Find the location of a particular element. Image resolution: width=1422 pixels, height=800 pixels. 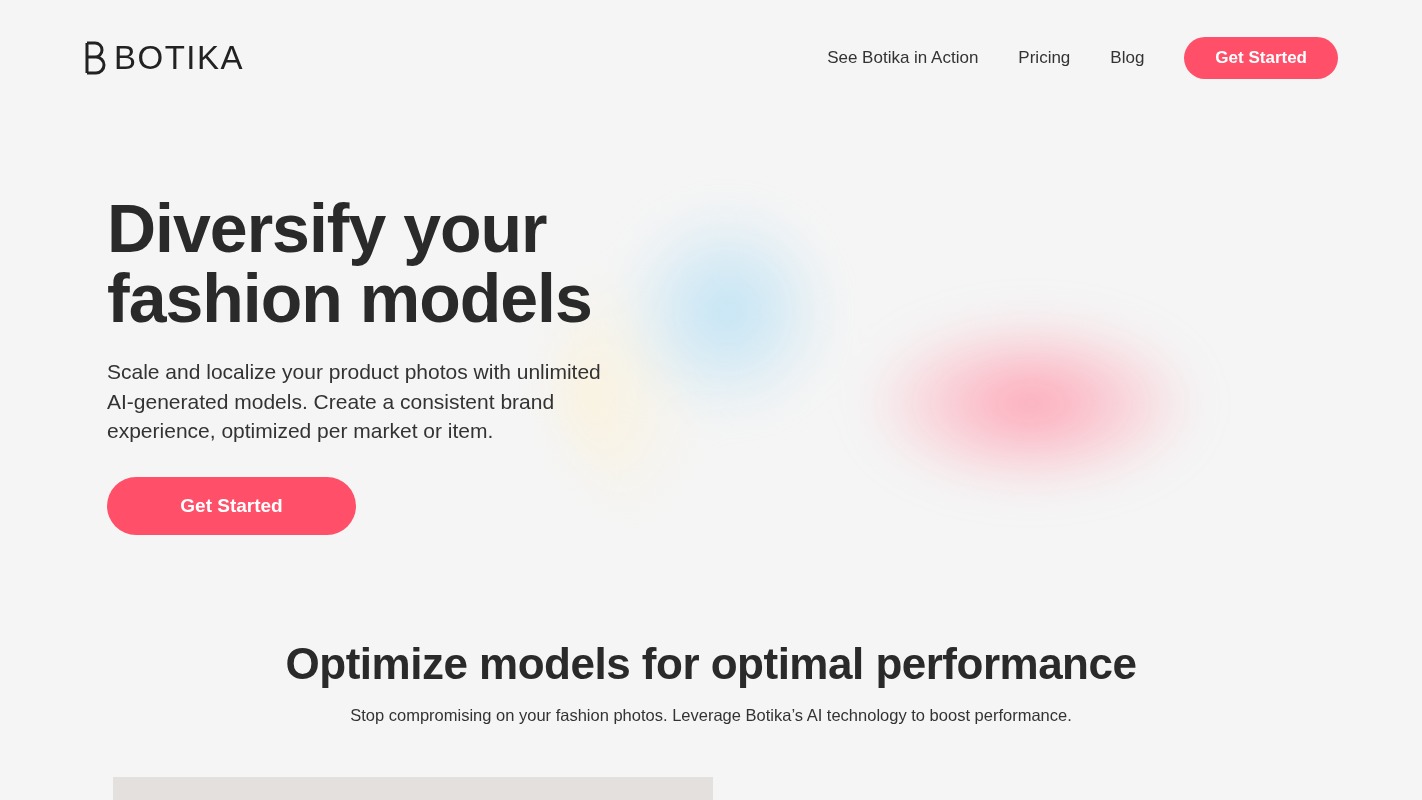

section-heading: Optimize models for optimal performance is located at coordinates (711, 663).